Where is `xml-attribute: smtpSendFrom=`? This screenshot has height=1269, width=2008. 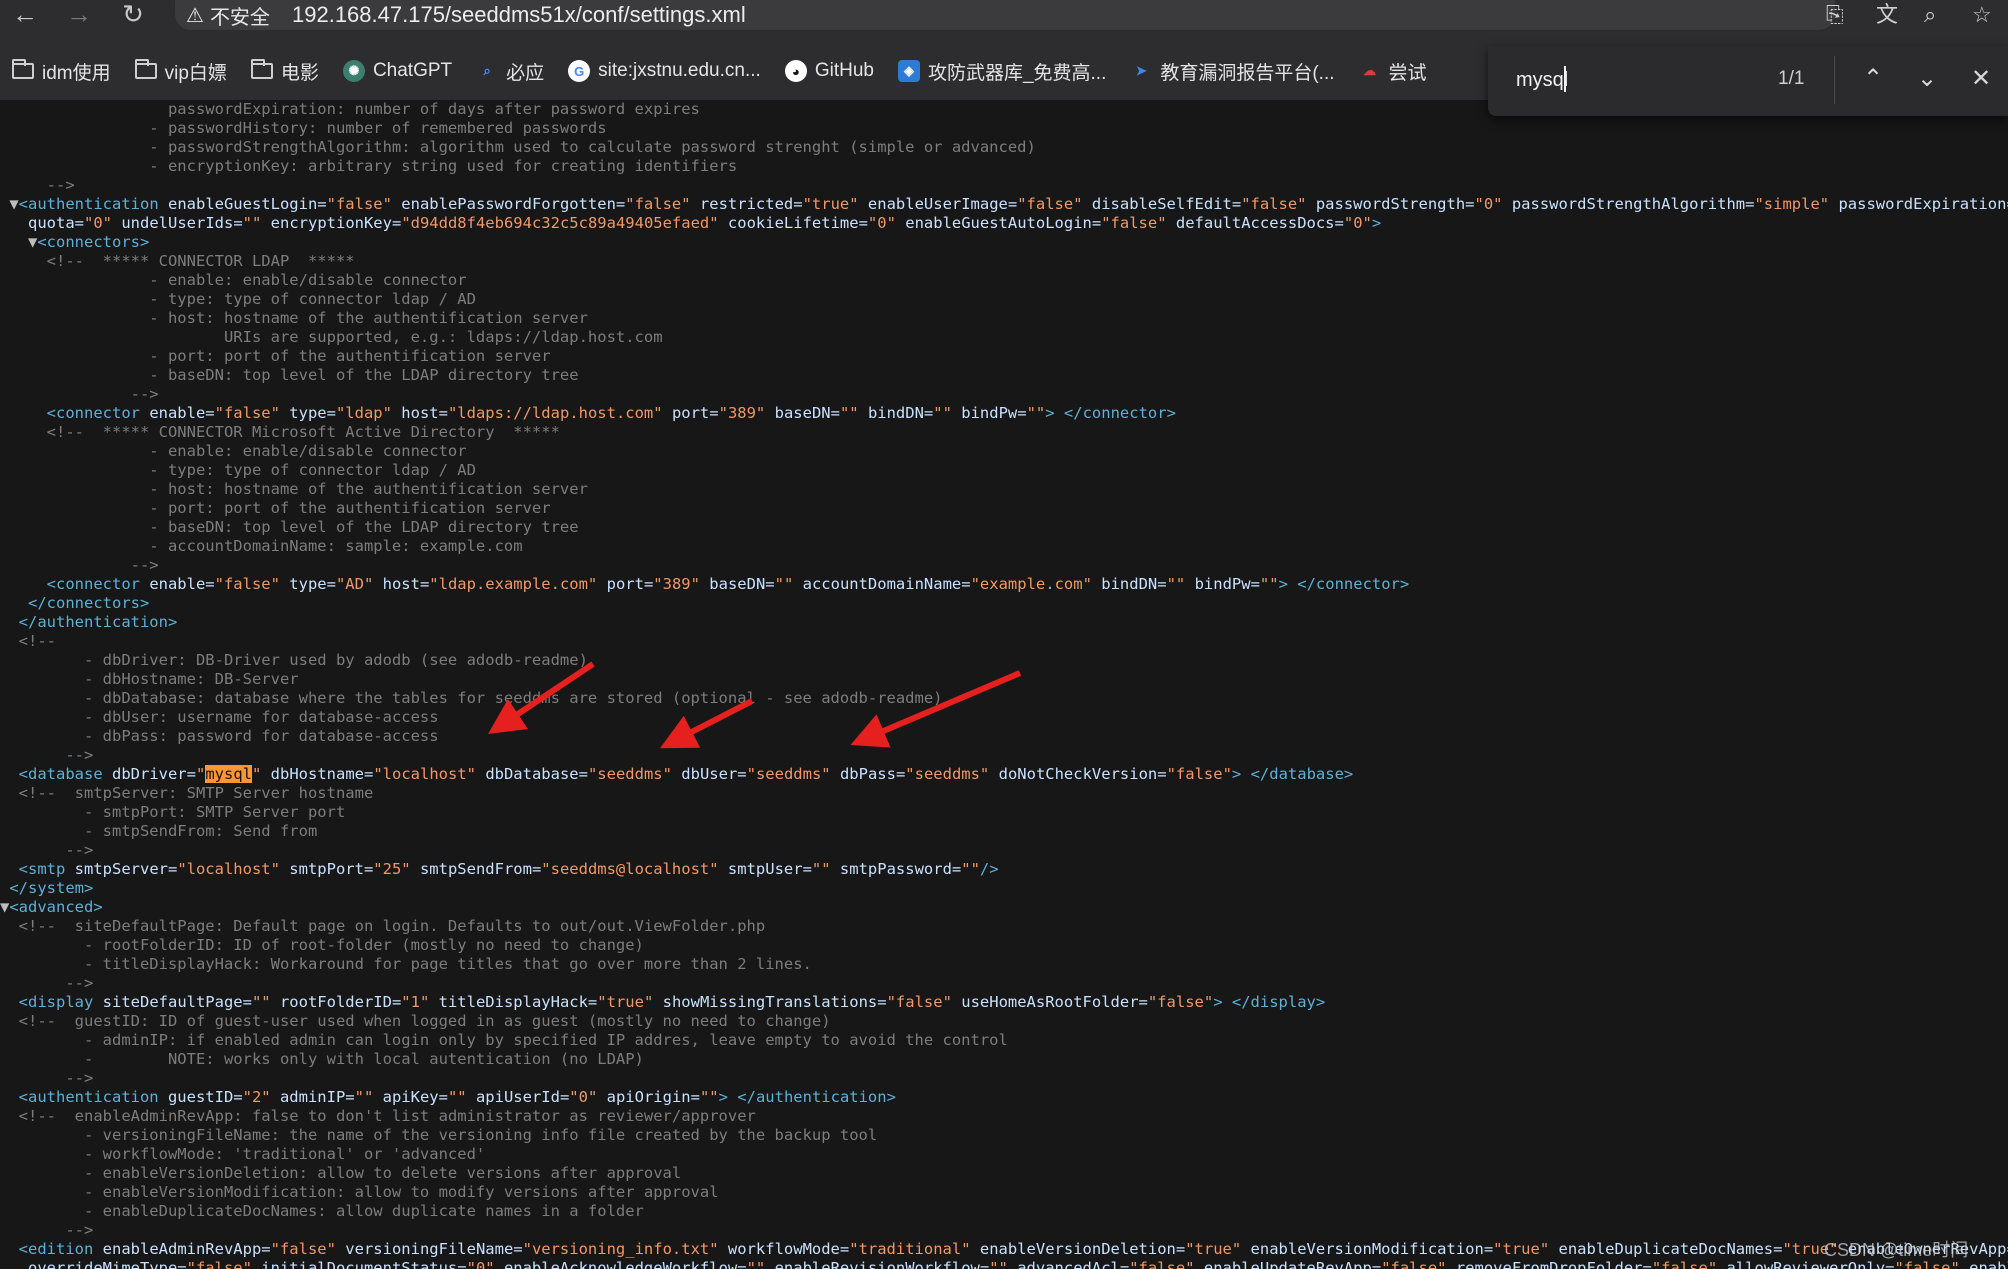
xml-attribute: smtpSendFrom= is located at coordinates (476, 869).